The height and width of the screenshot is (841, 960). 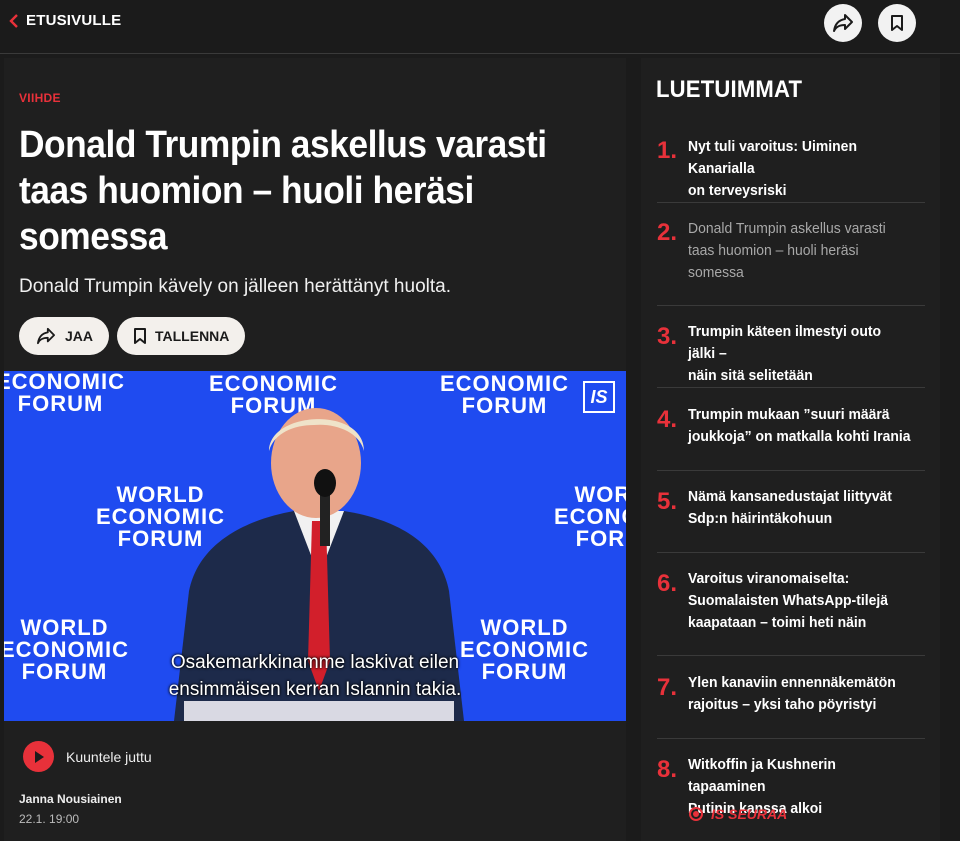 I want to click on rank-number: 7., so click(x=667, y=687).